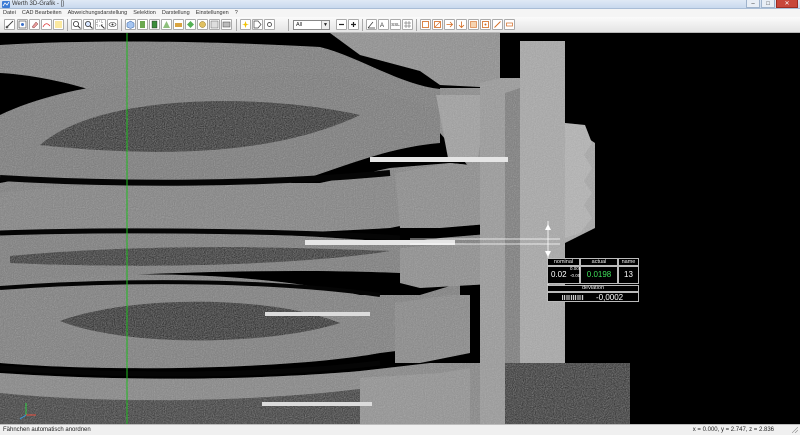 This screenshot has height=435, width=800. What do you see at coordinates (563, 262) in the screenshot?
I see `nominal-header: nominal` at bounding box center [563, 262].